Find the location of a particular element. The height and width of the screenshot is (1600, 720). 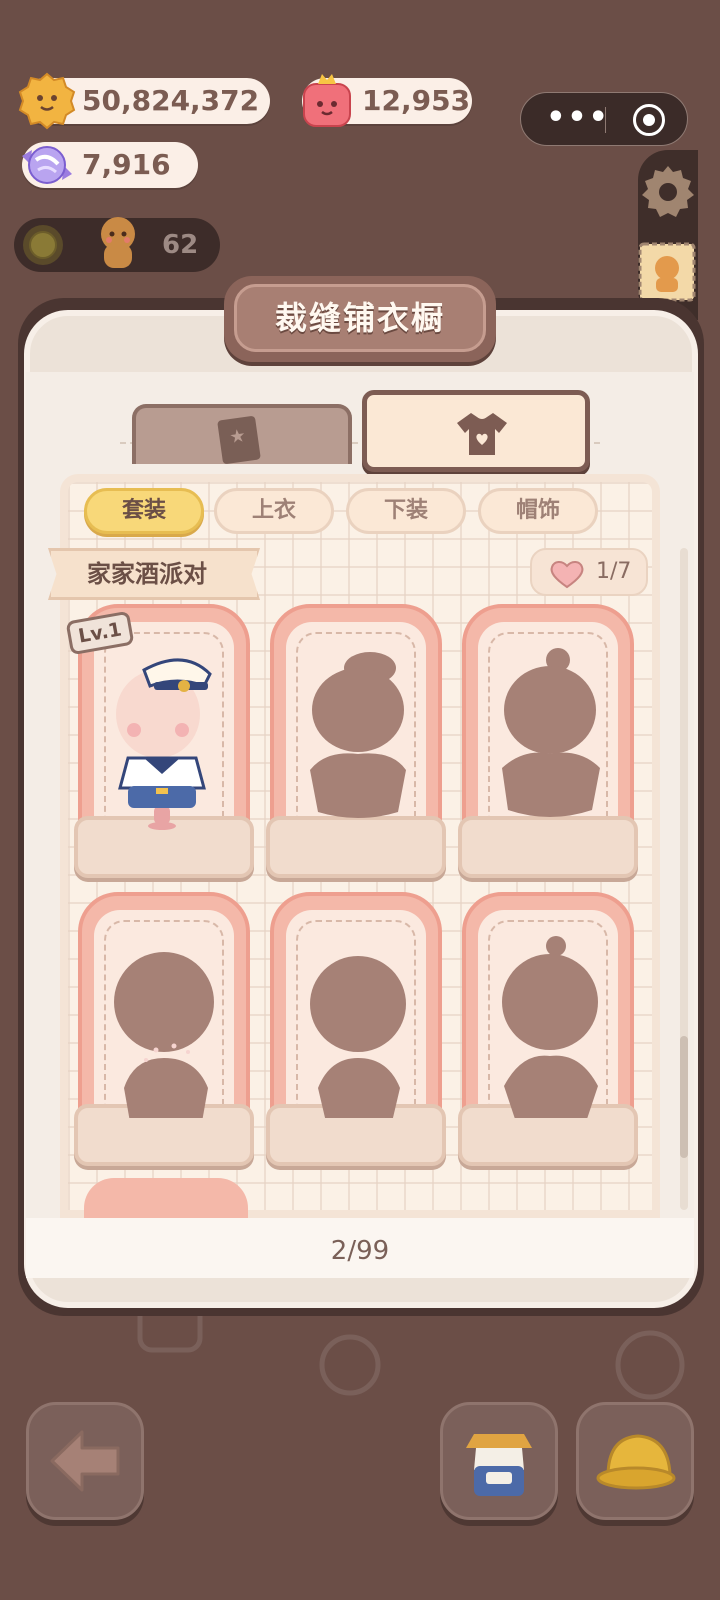

candy-icon is located at coordinates (47, 165).